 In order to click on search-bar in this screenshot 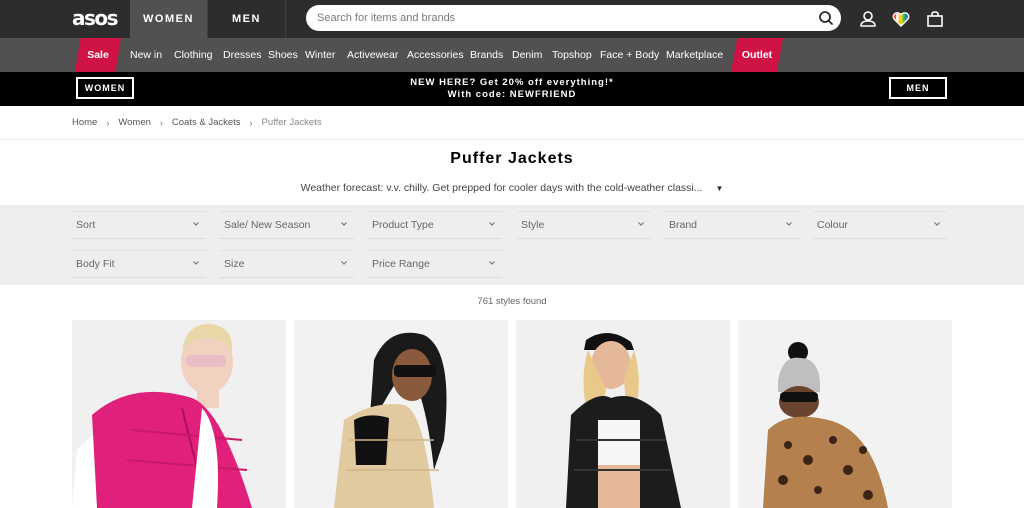, I will do `click(573, 18)`.